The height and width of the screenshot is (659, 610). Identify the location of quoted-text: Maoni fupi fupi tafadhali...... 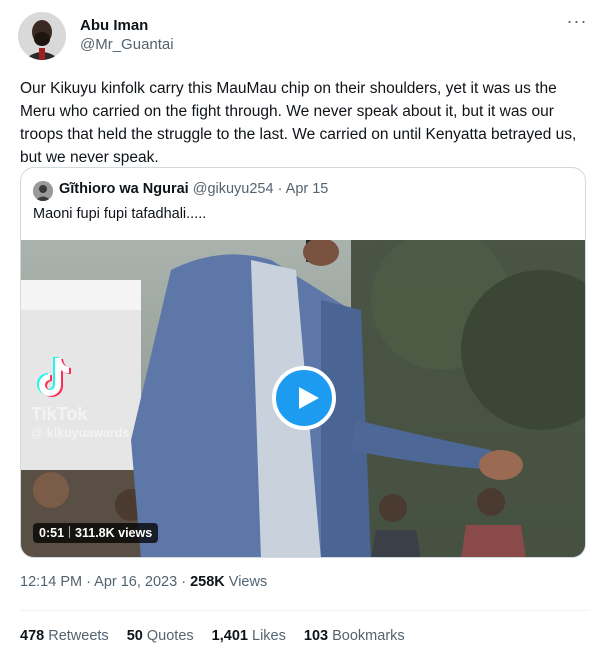
(120, 214).